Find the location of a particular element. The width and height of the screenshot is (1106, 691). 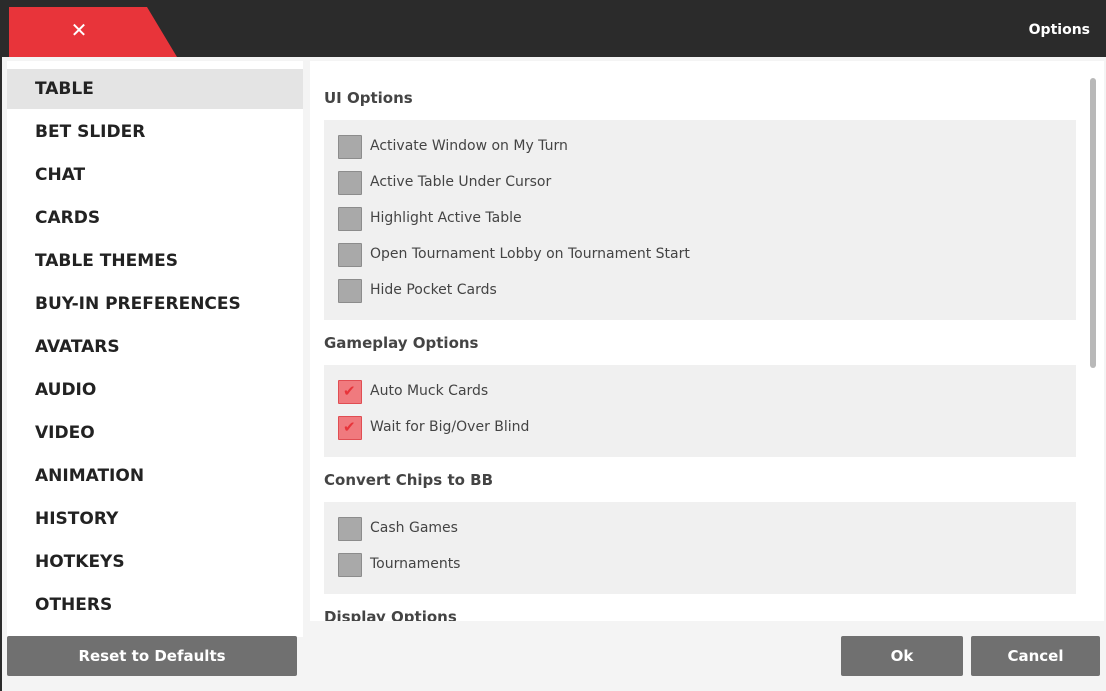

close-button: ✕ is located at coordinates (93, 32).